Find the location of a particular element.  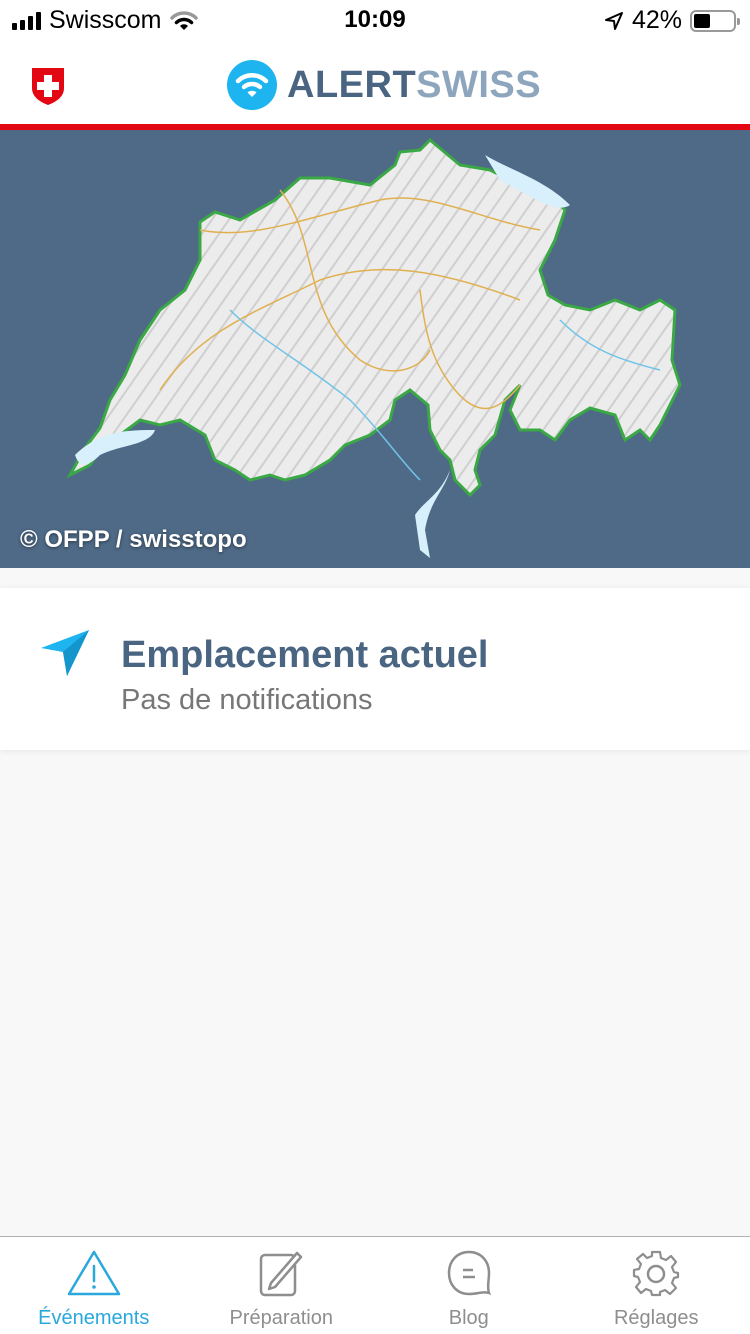

lake-maggiore is located at coordinates (432, 514).